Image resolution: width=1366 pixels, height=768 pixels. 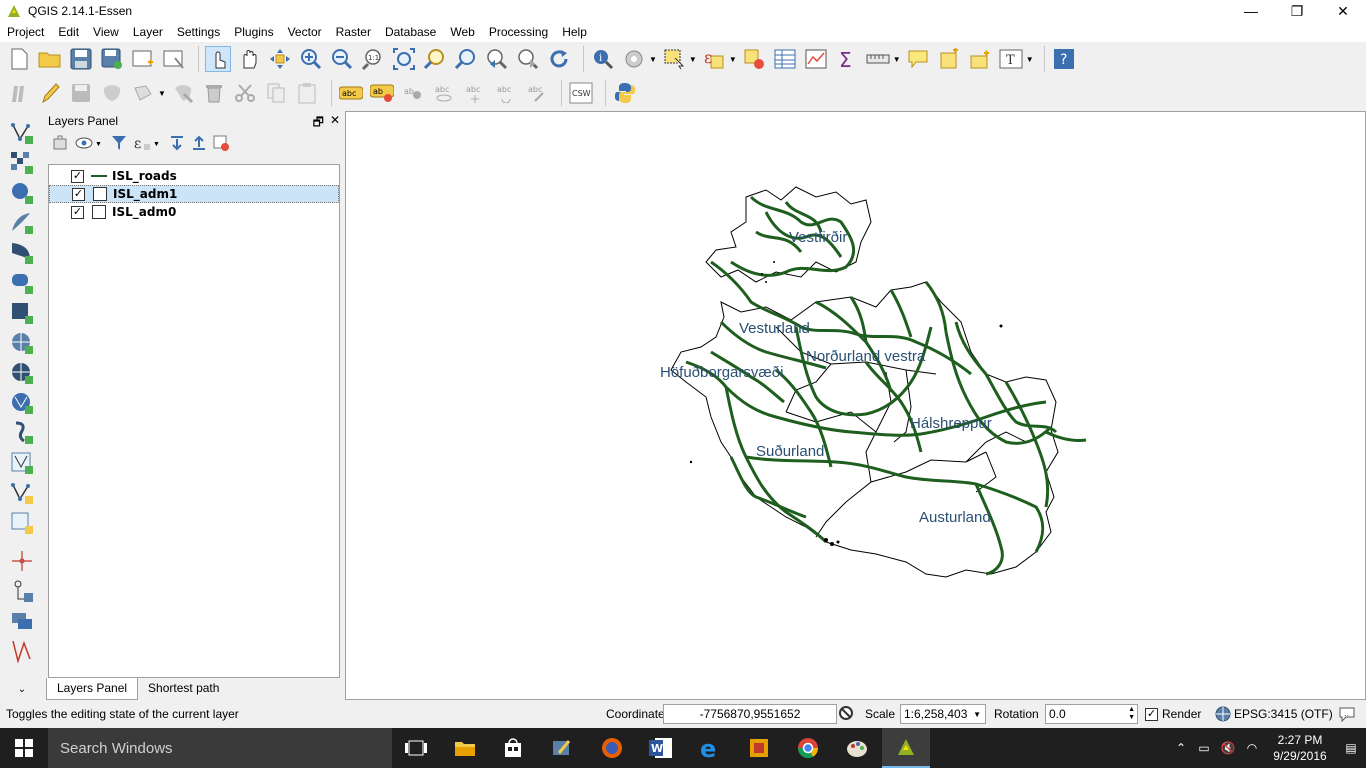 I want to click on add-feature-icon, so click(x=112, y=93).